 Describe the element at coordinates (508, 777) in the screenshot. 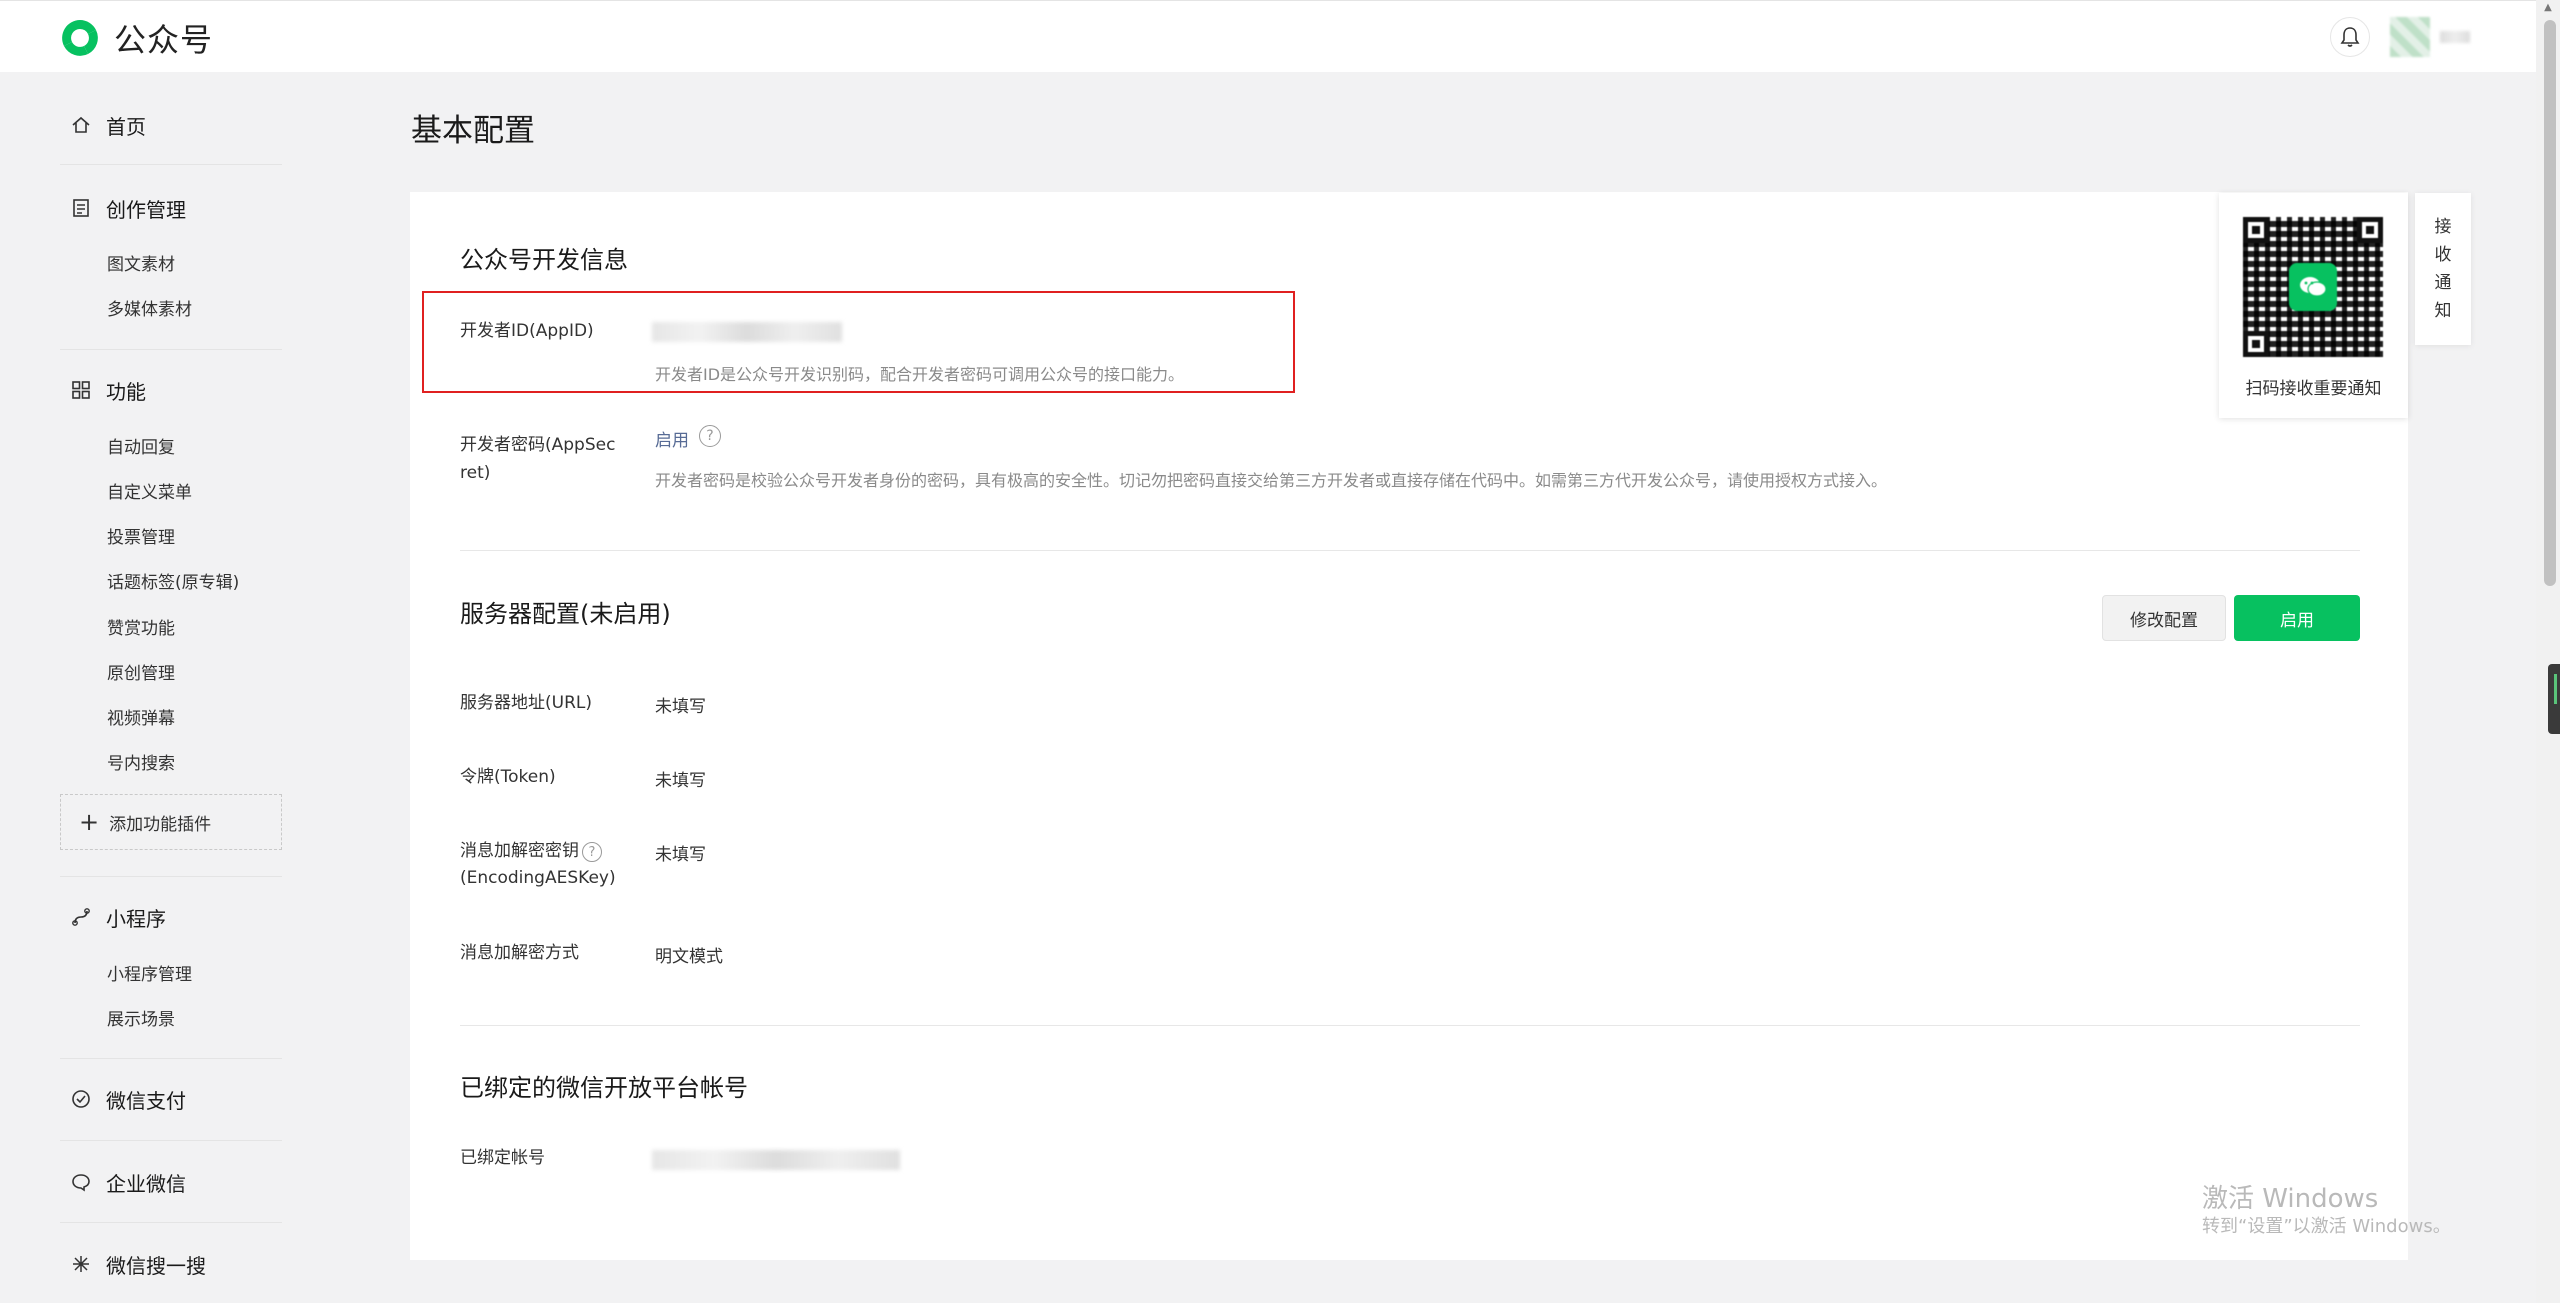

I see `token-label: 令牌(Token)` at that location.